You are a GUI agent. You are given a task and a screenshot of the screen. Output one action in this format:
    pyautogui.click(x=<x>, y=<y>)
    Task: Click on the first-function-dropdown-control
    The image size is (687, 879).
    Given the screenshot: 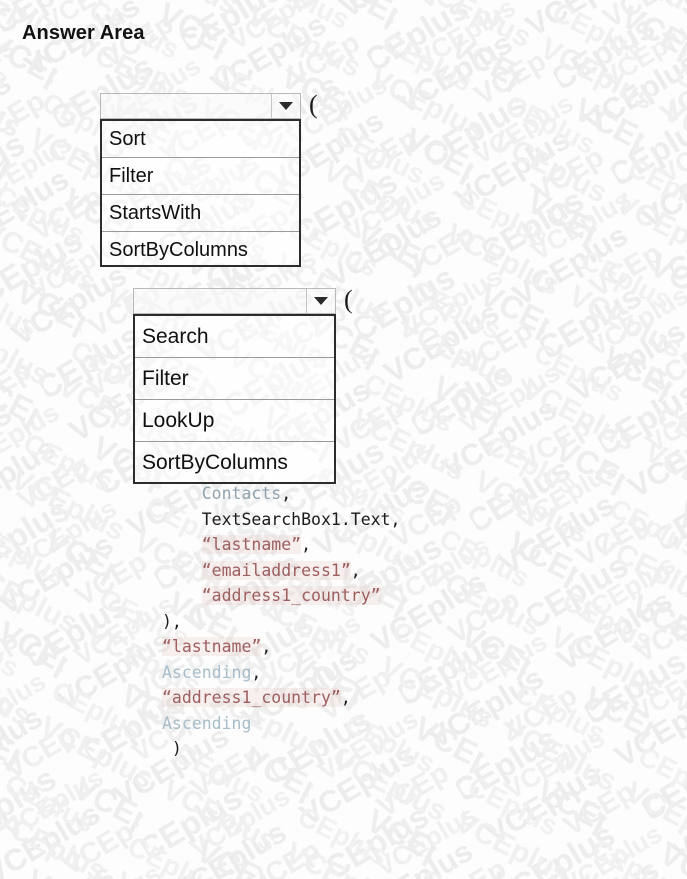 What is the action you would take?
    pyautogui.click(x=200, y=106)
    